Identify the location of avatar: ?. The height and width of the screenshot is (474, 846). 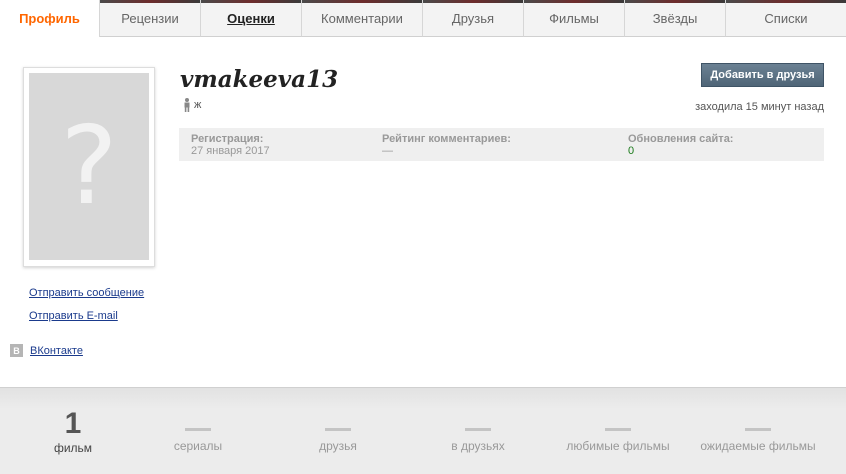
(89, 167).